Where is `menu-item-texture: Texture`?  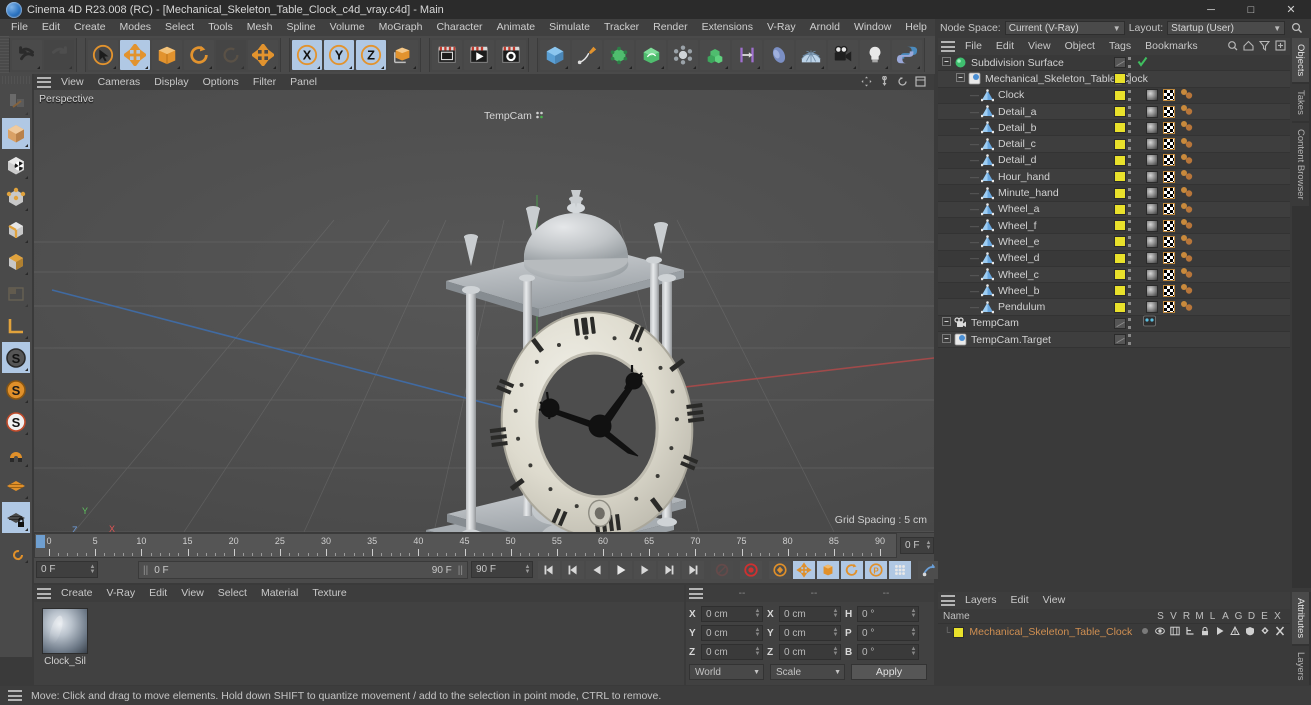
menu-item-texture: Texture is located at coordinates (329, 593).